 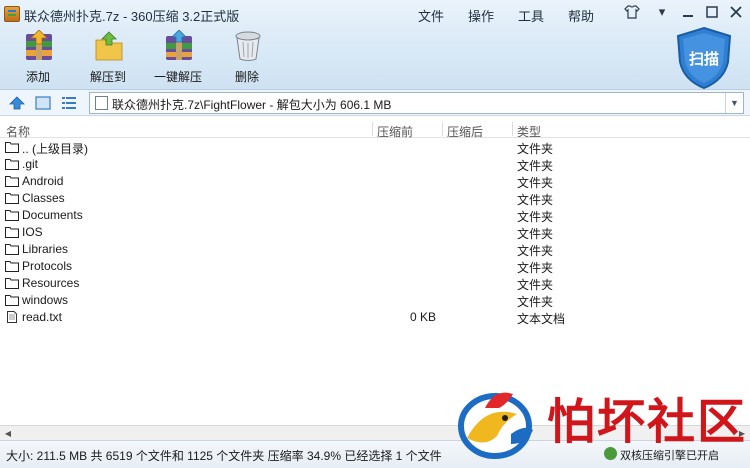 I want to click on item-name: read.txt, so click(x=42, y=317).